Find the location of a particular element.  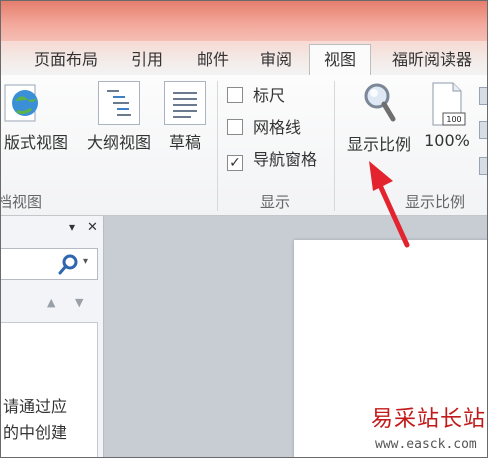

magnifier-icon is located at coordinates (380, 102).